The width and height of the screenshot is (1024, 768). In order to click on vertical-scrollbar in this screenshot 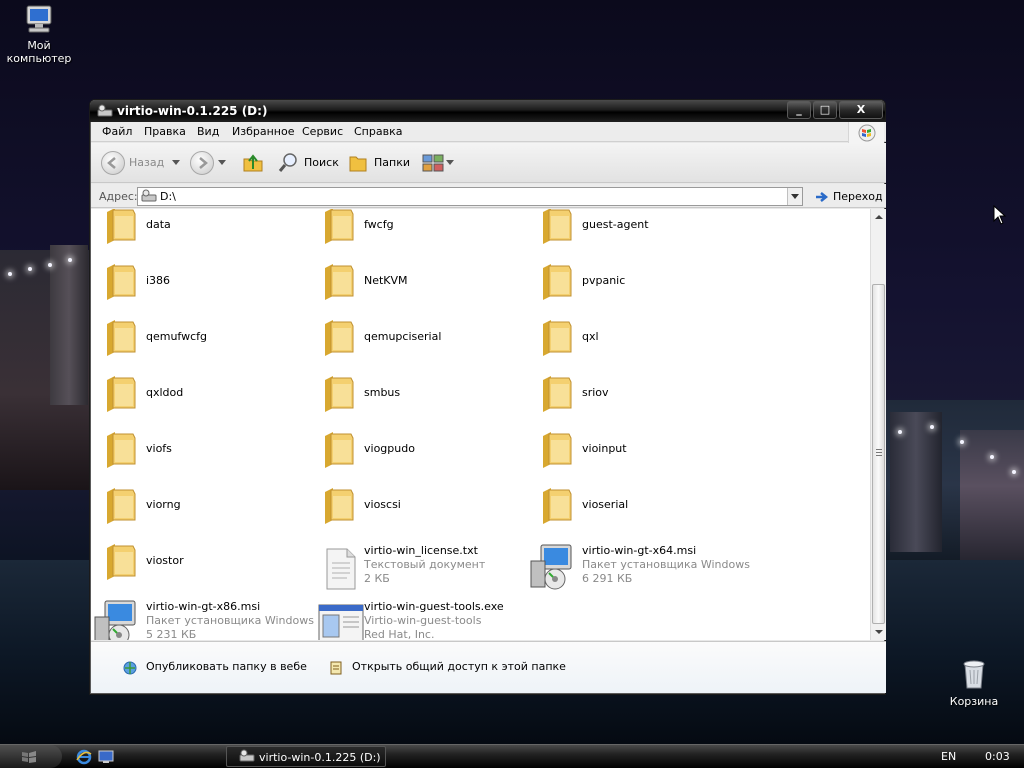, I will do `click(878, 424)`.